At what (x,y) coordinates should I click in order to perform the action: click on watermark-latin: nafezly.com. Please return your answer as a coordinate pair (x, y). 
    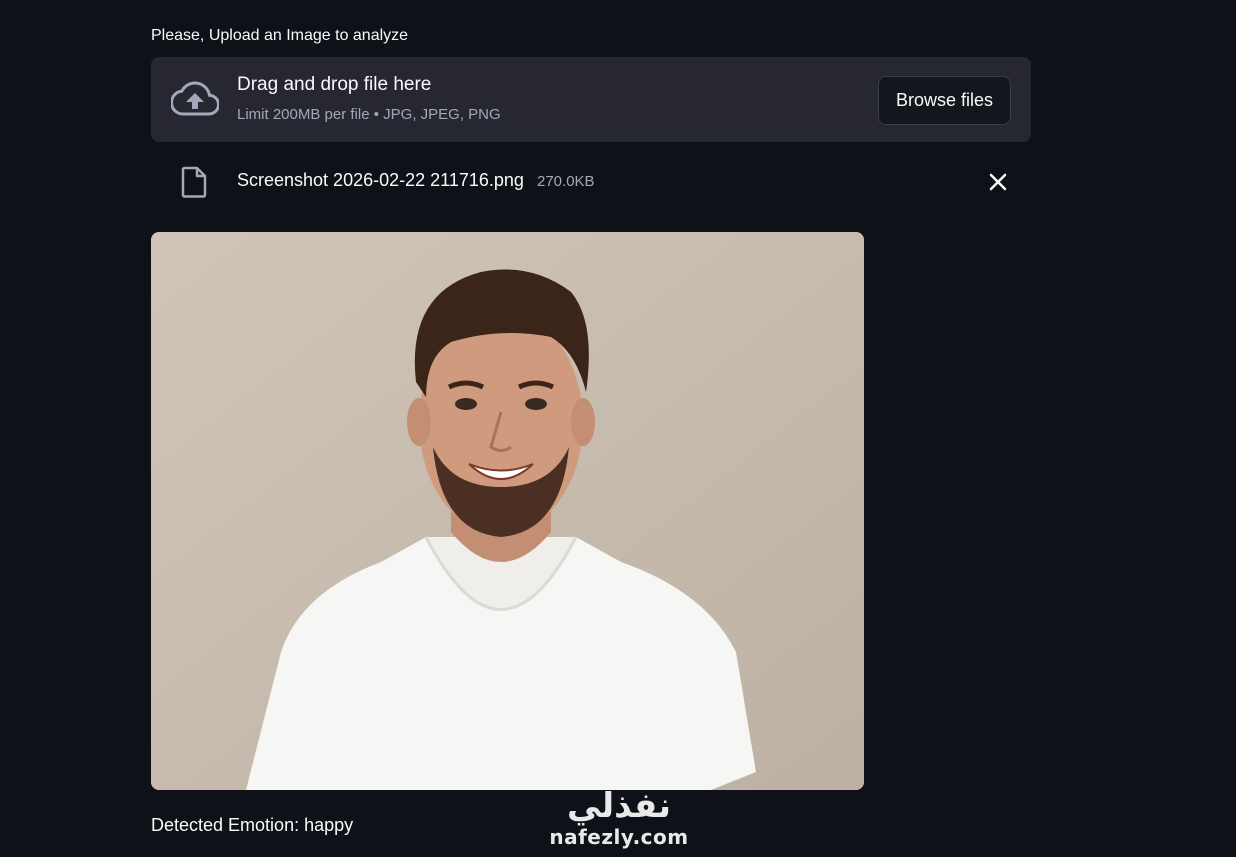
    Looking at the image, I should click on (619, 837).